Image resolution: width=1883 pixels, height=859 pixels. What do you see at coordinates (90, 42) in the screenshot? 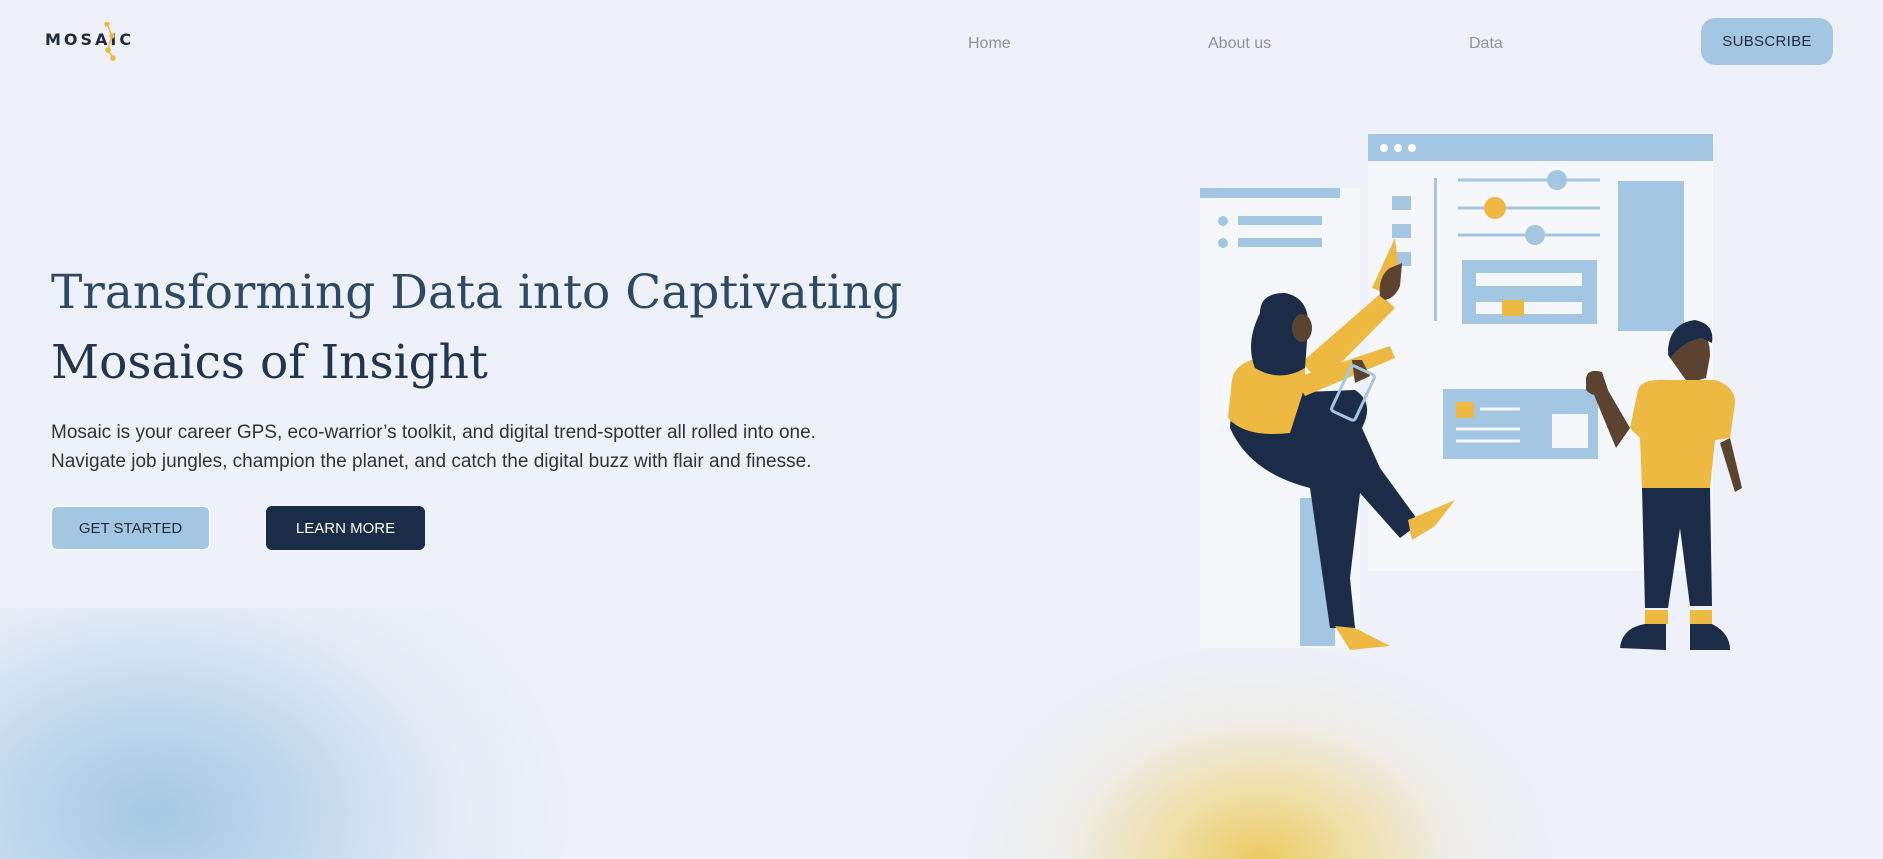
I see `mosaic-logo: MOSAIC` at bounding box center [90, 42].